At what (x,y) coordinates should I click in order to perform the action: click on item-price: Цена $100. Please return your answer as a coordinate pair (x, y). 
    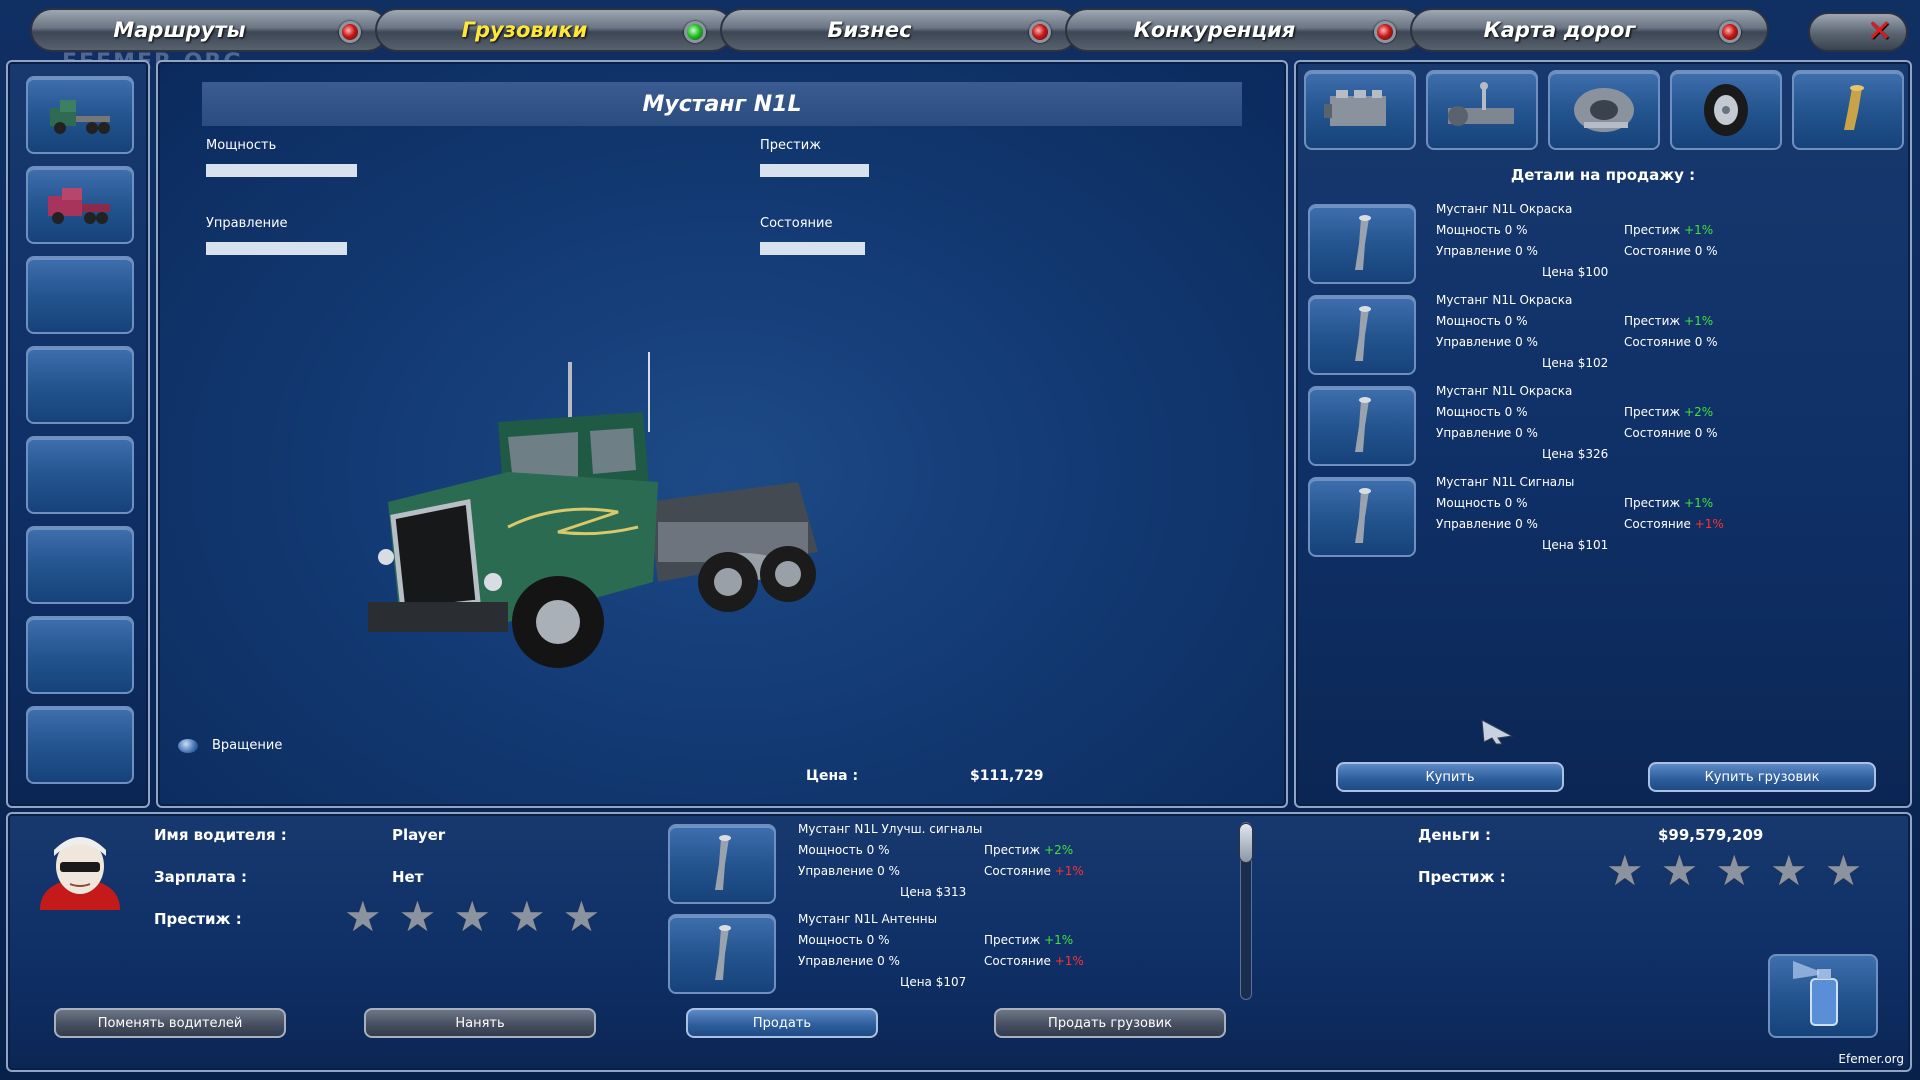
    Looking at the image, I should click on (1575, 272).